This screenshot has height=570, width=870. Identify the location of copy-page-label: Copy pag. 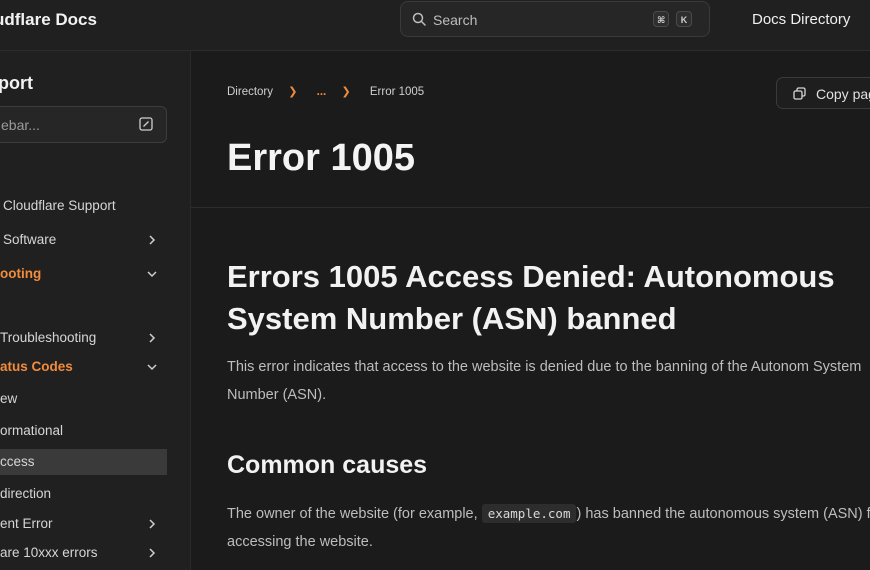
(843, 94).